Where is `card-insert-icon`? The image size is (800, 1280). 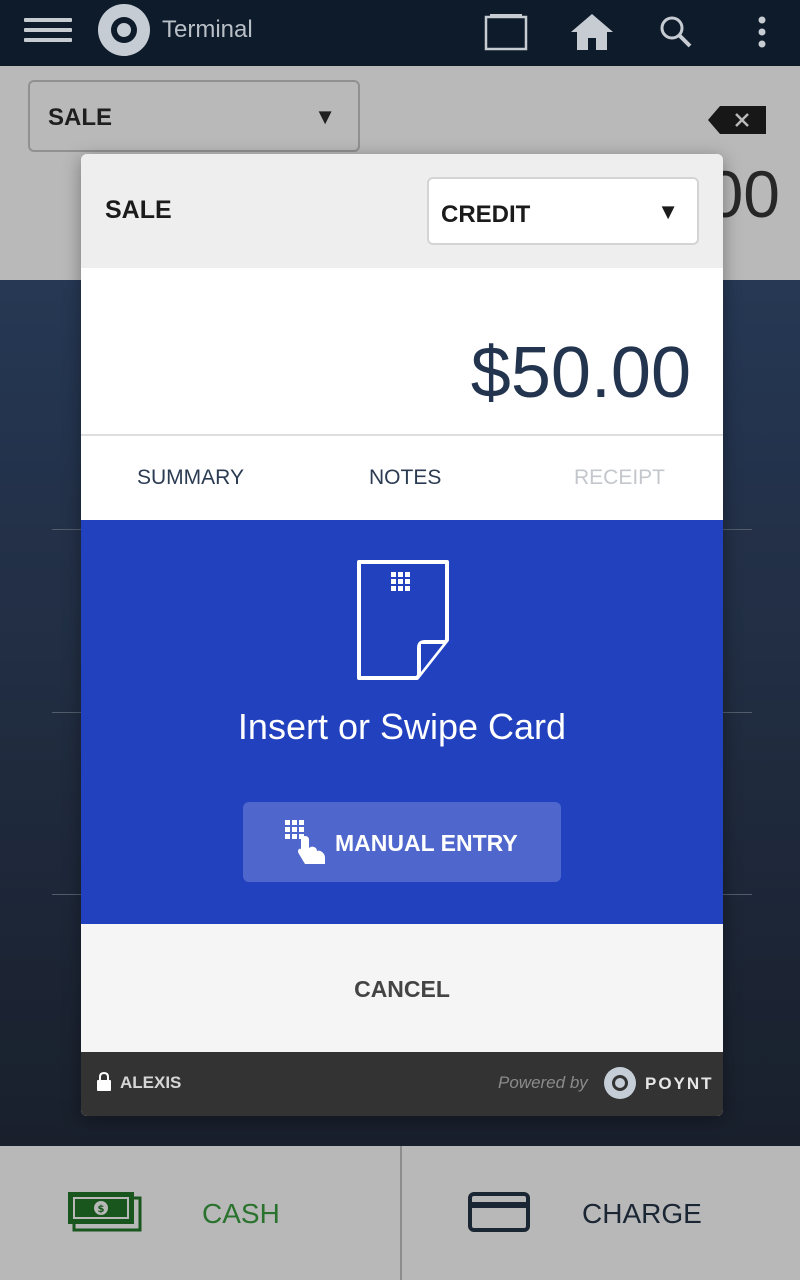 card-insert-icon is located at coordinates (403, 620).